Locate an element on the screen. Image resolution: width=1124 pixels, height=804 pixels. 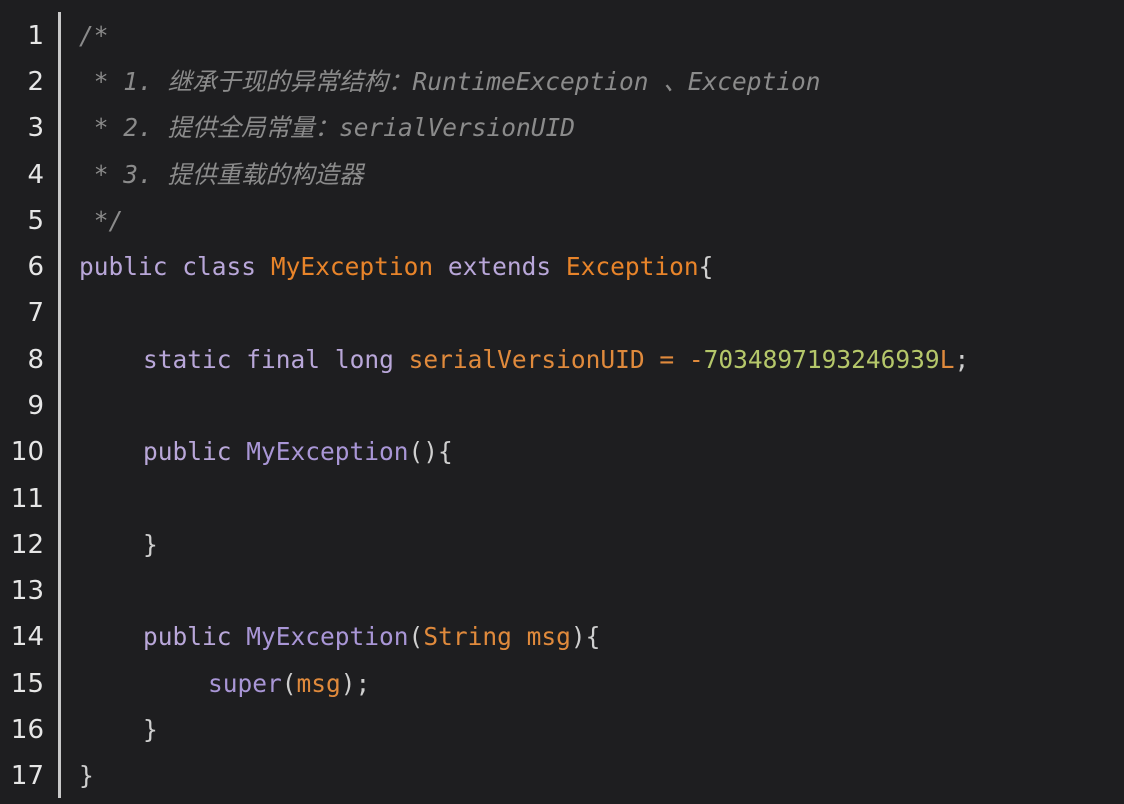
keyword-final: final is located at coordinates (283, 359).